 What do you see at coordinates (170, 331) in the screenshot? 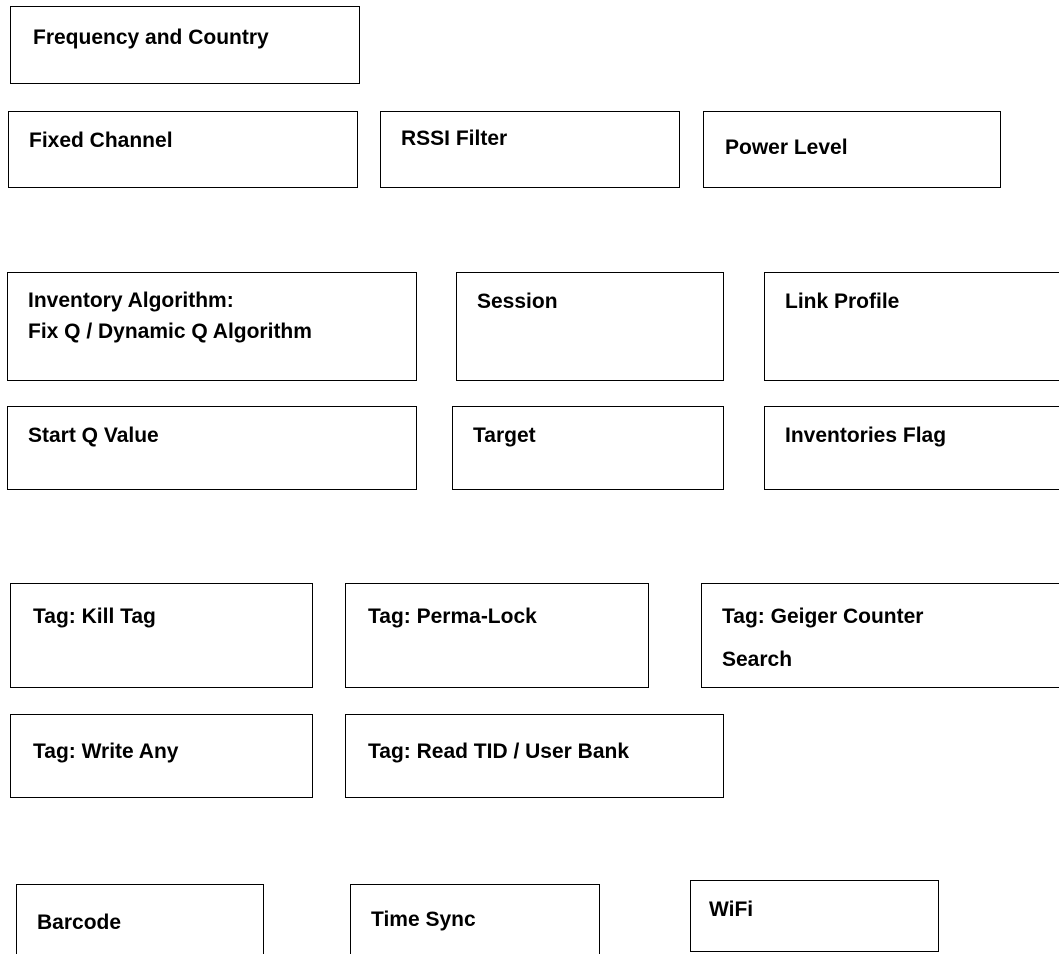
I see `inventory-algorithm-label-line2: Fix Q / Dynamic Q Algorithm` at bounding box center [170, 331].